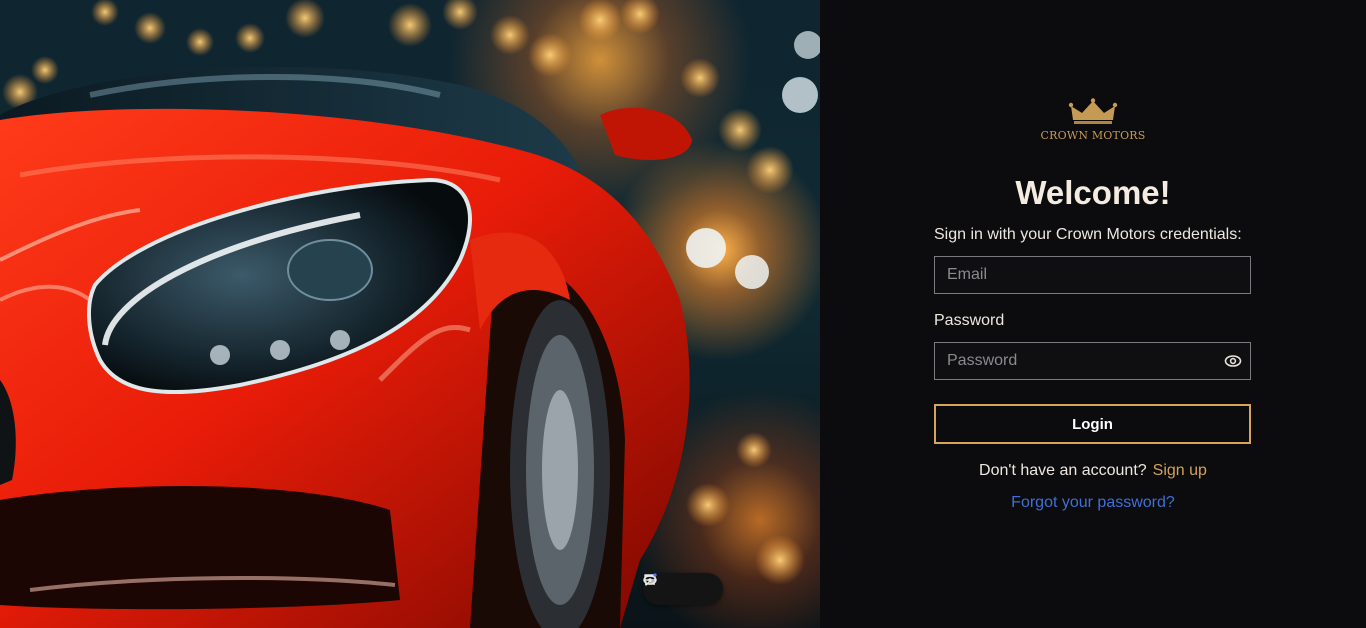 Image resolution: width=1366 pixels, height=628 pixels. What do you see at coordinates (1093, 135) in the screenshot?
I see `brand-name: CROWN MOTORS` at bounding box center [1093, 135].